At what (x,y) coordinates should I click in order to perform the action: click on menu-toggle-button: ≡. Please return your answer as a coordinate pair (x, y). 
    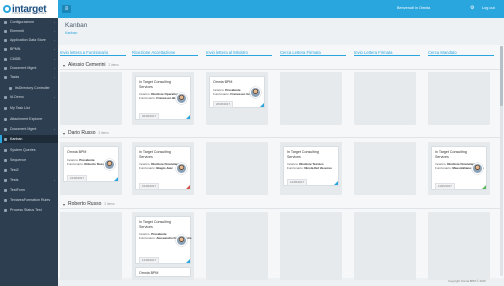
    Looking at the image, I should click on (66, 9).